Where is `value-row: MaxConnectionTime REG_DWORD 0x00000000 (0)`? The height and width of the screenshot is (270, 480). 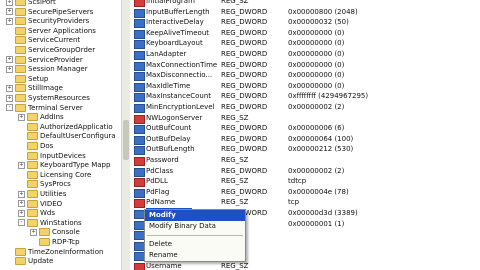
value-row: MaxConnectionTime REG_DWORD 0x00000000 (0) is located at coordinates (305, 65).